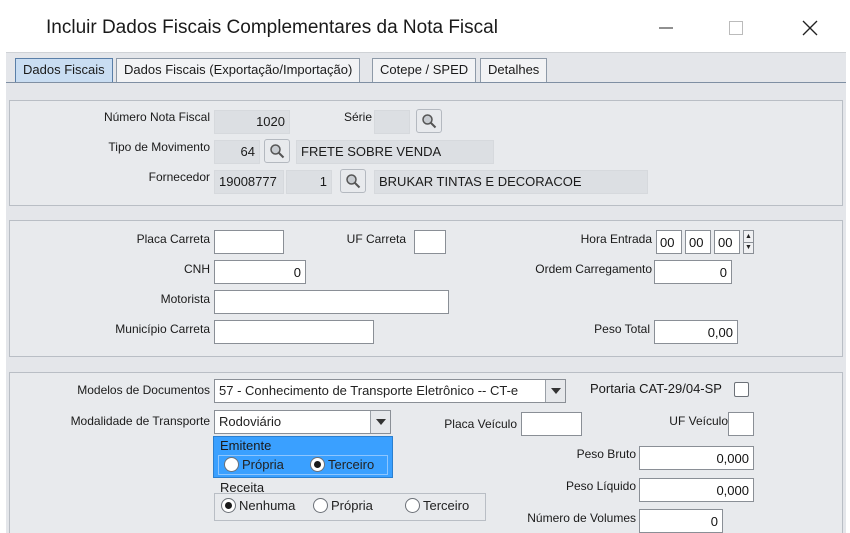  What do you see at coordinates (249, 182) in the screenshot?
I see `fornecedor-code: 19008777` at bounding box center [249, 182].